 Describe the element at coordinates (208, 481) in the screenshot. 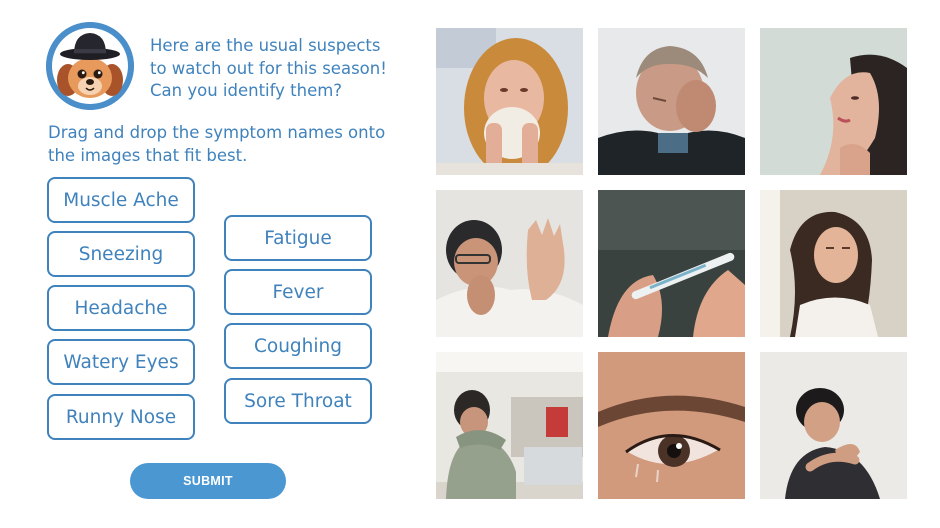

I see `submit-button: SUBMIT` at that location.